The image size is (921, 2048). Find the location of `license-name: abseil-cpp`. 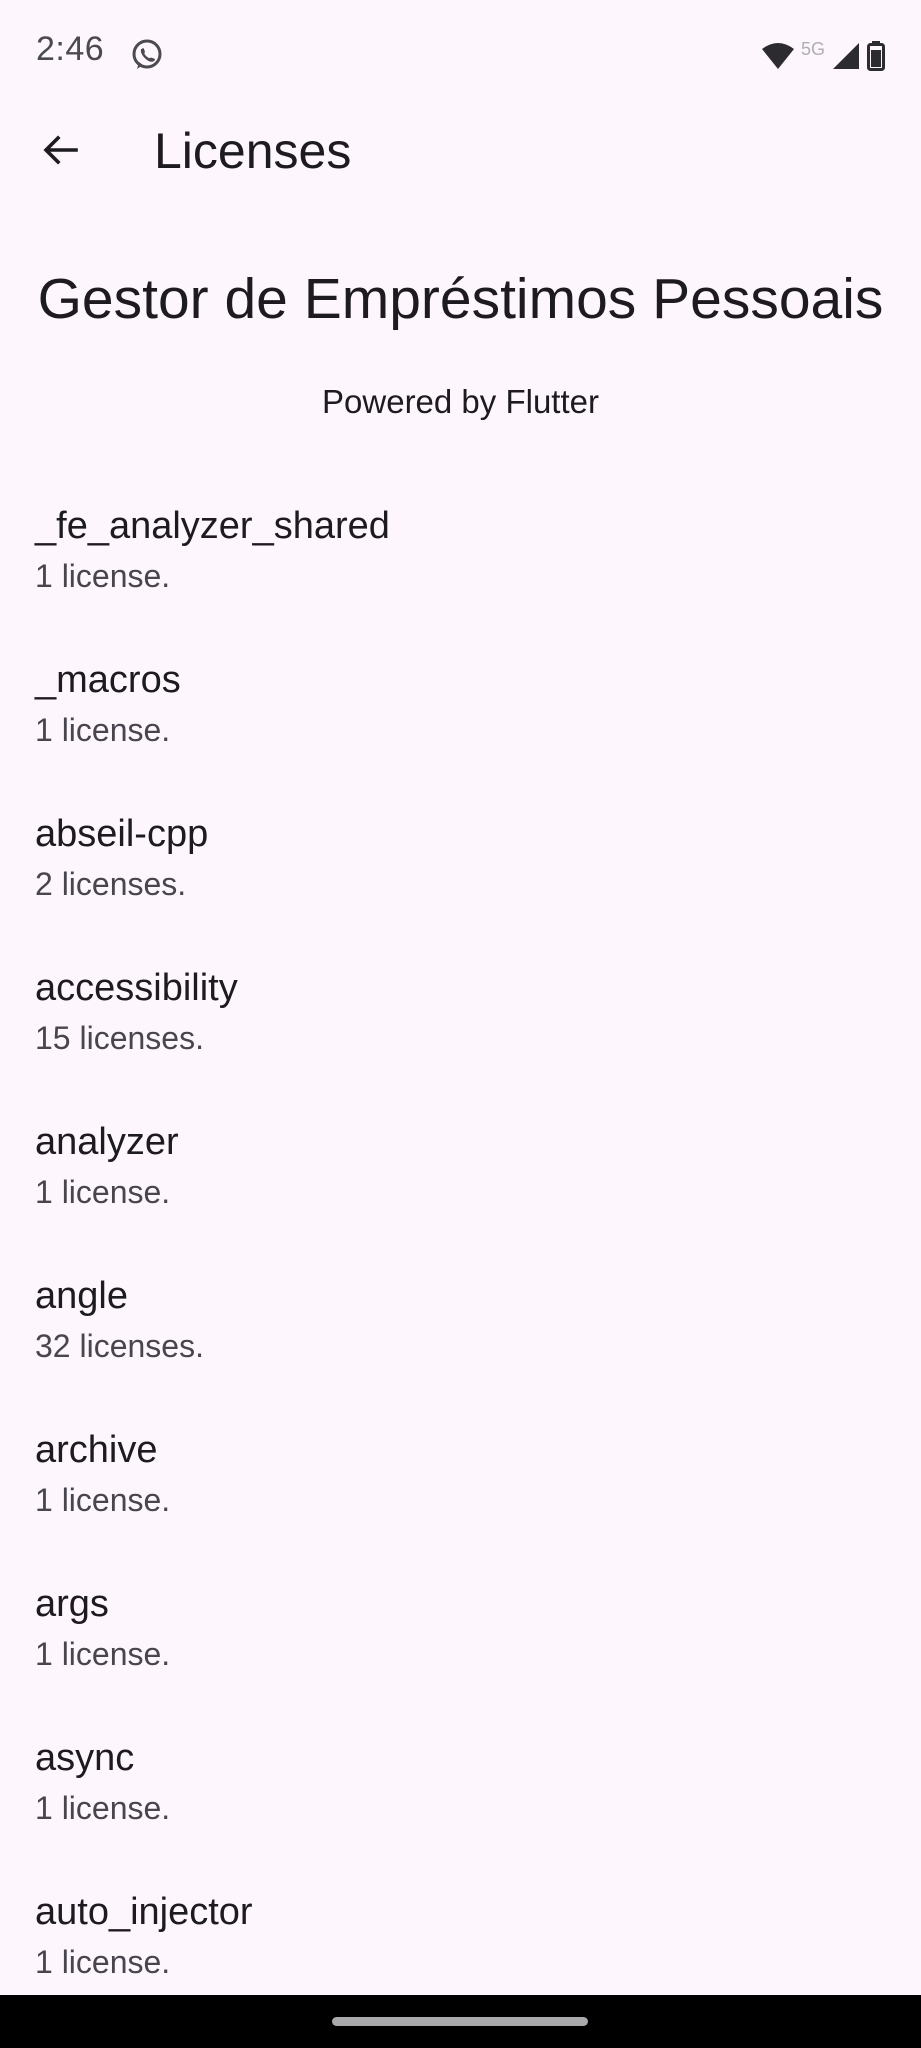

license-name: abseil-cpp is located at coordinates (122, 834).